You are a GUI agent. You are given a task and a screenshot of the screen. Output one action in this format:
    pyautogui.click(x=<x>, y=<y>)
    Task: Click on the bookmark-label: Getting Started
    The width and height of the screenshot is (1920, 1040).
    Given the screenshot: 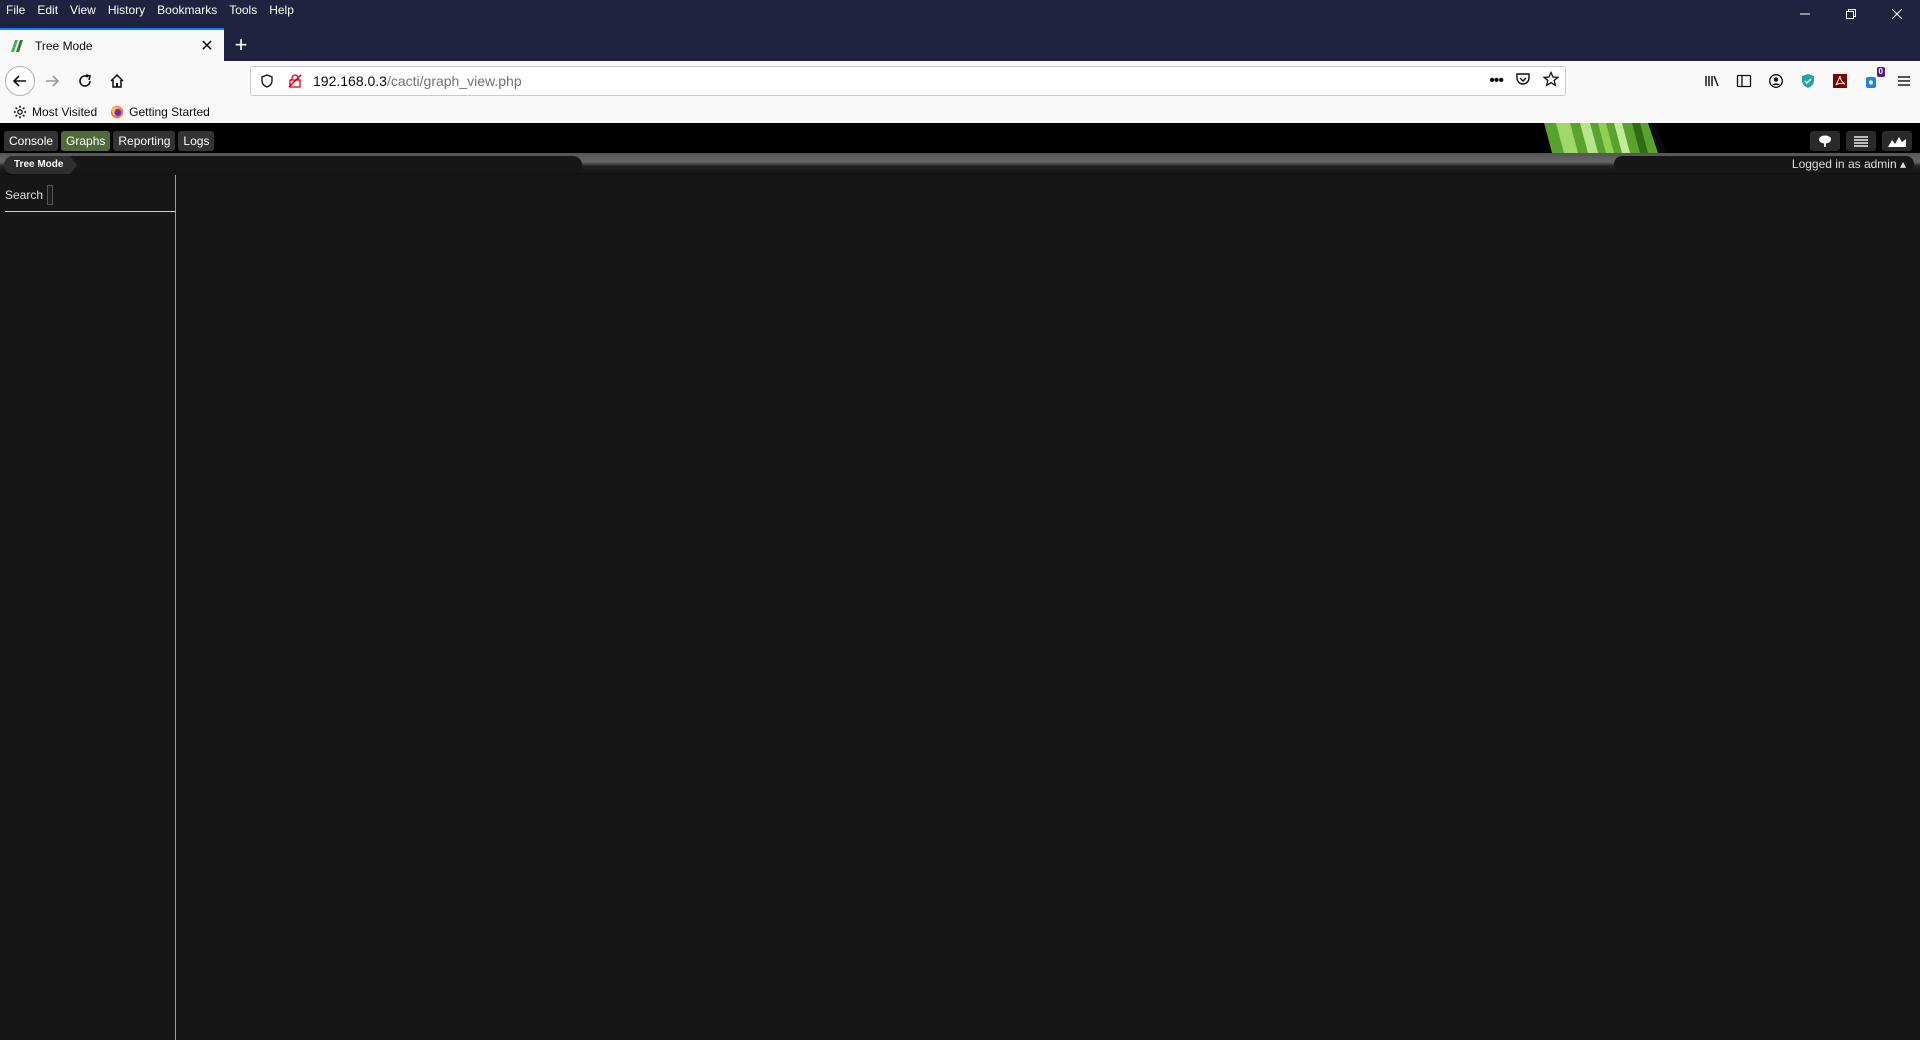 What is the action you would take?
    pyautogui.click(x=169, y=112)
    